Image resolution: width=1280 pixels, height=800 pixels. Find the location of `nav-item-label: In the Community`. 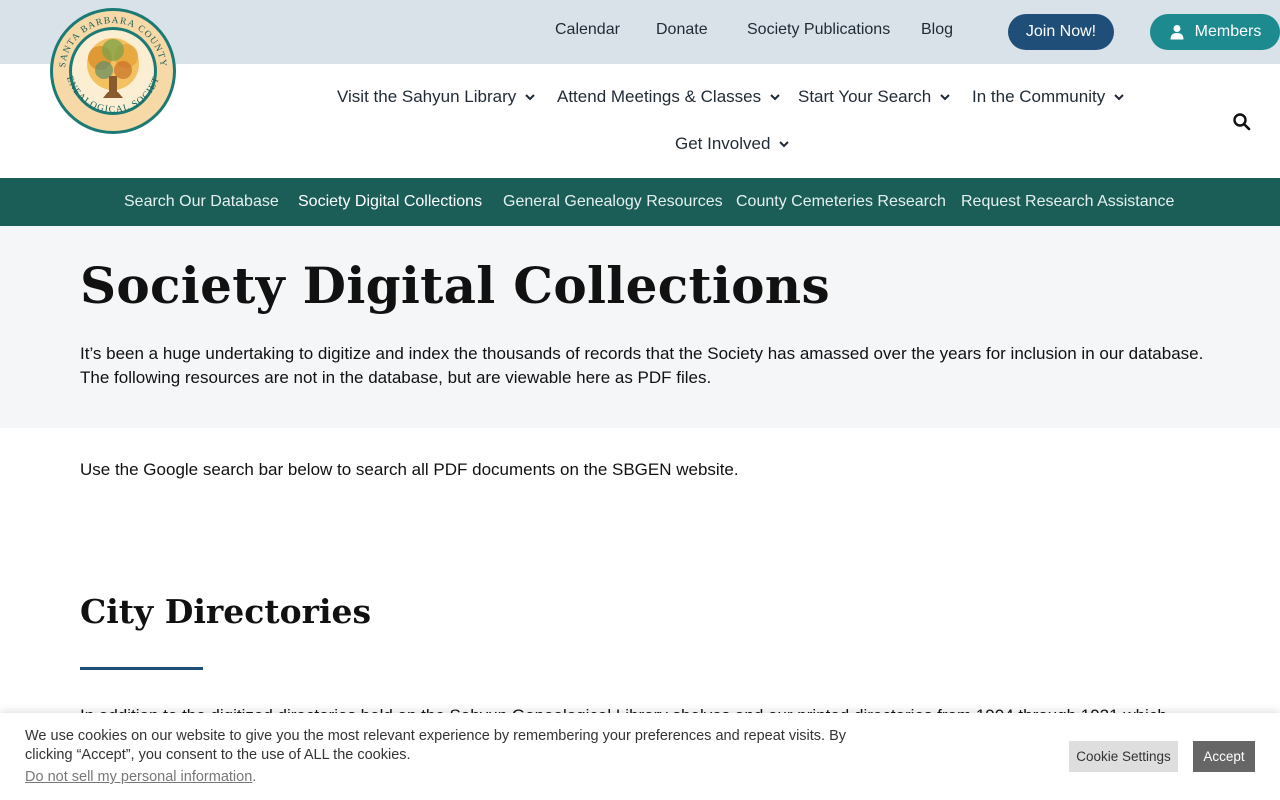

nav-item-label: In the Community is located at coordinates (1039, 96).